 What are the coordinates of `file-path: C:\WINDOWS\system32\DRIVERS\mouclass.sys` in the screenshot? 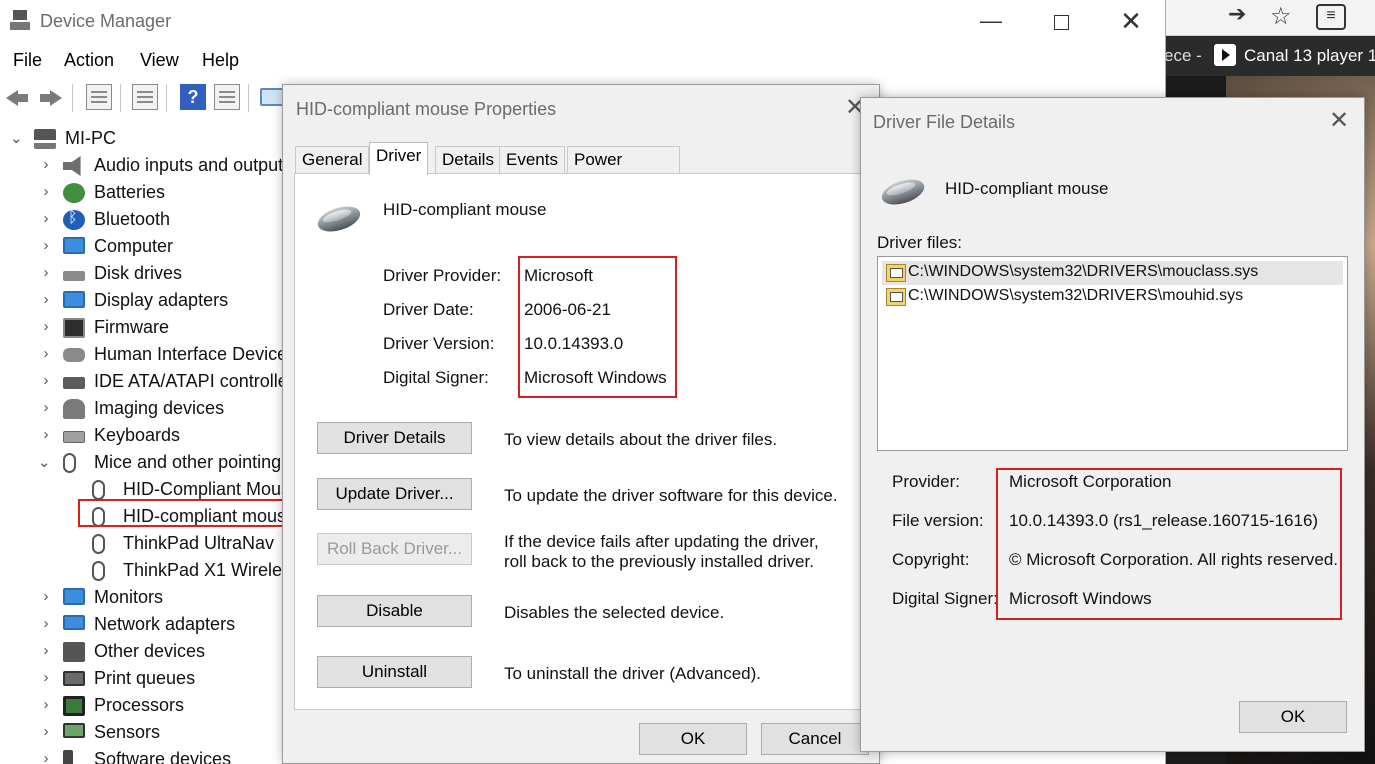 It's located at (1083, 271).